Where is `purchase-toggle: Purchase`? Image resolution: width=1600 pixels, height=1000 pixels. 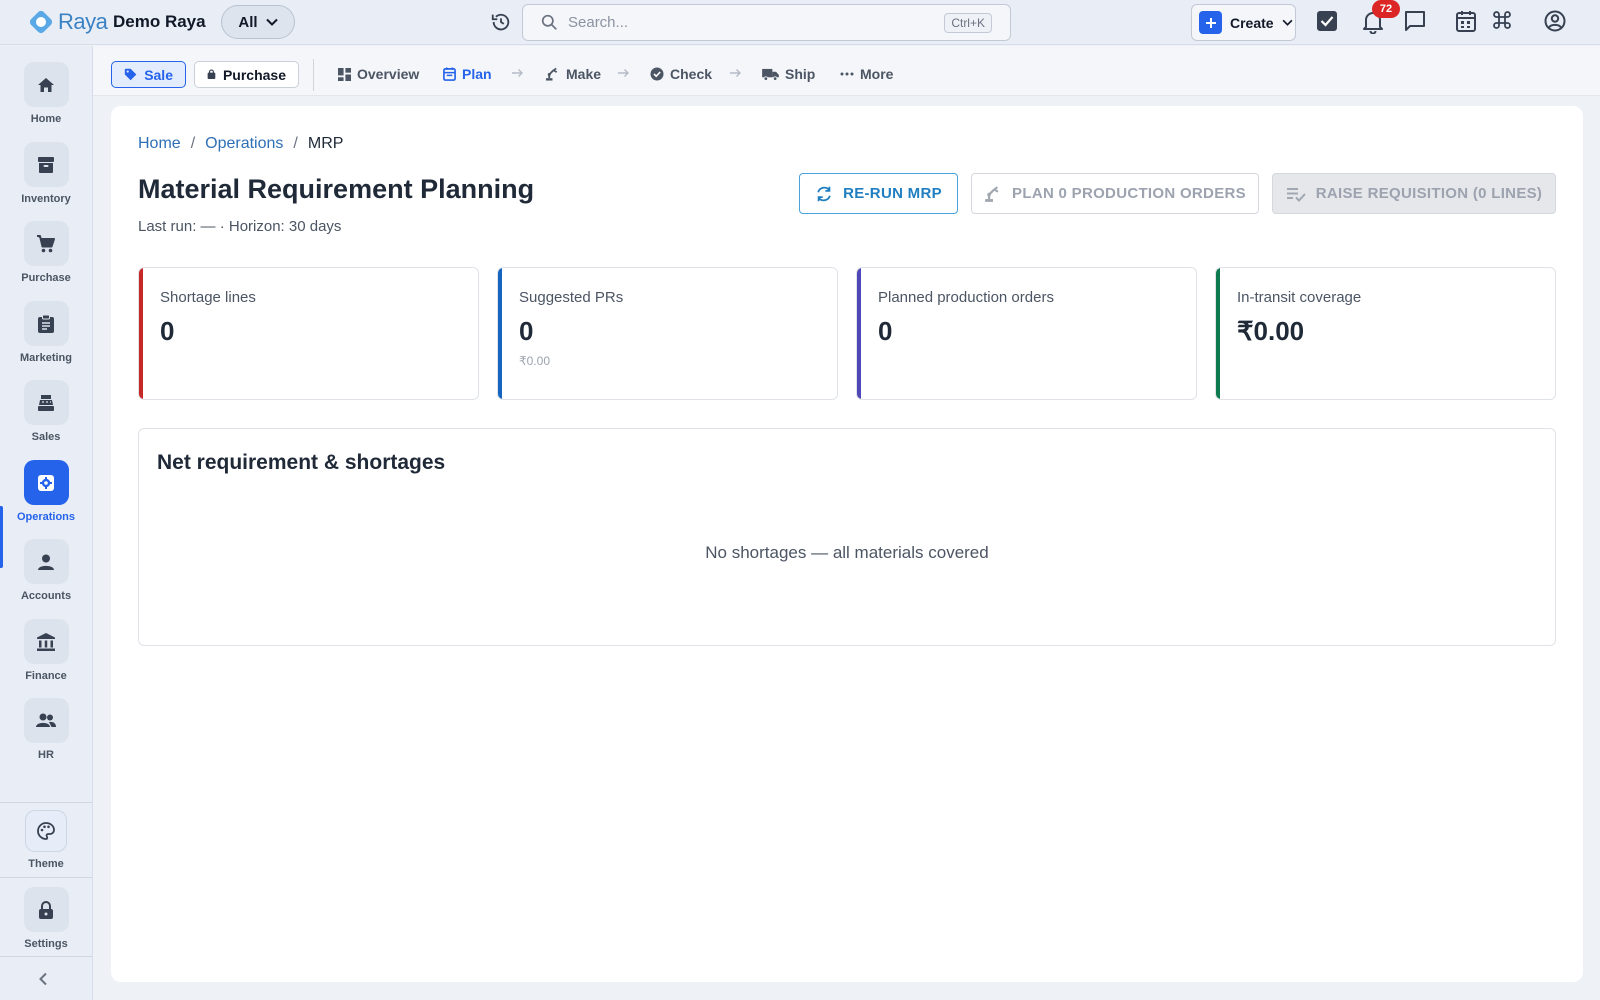 purchase-toggle: Purchase is located at coordinates (246, 74).